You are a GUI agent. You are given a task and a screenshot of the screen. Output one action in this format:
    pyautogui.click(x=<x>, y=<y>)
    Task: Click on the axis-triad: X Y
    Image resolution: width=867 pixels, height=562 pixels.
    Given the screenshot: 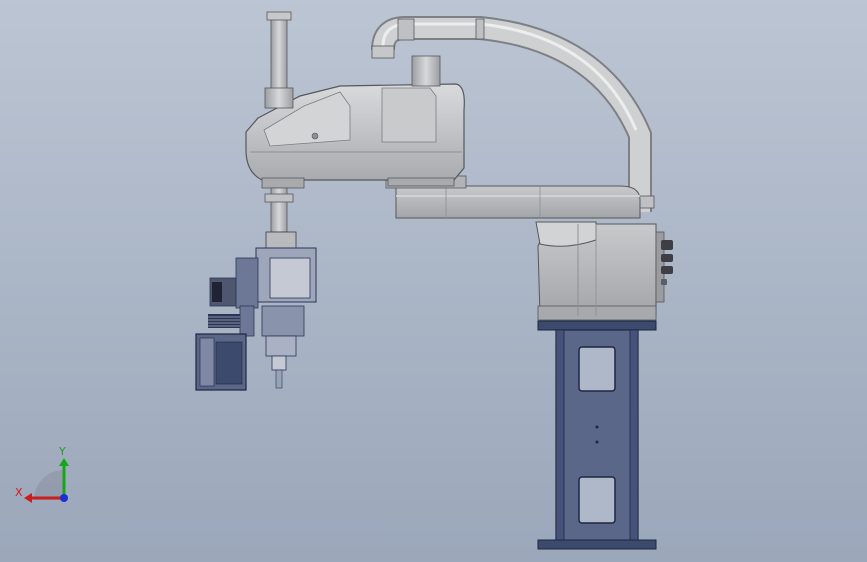 What is the action you would take?
    pyautogui.click(x=42, y=474)
    